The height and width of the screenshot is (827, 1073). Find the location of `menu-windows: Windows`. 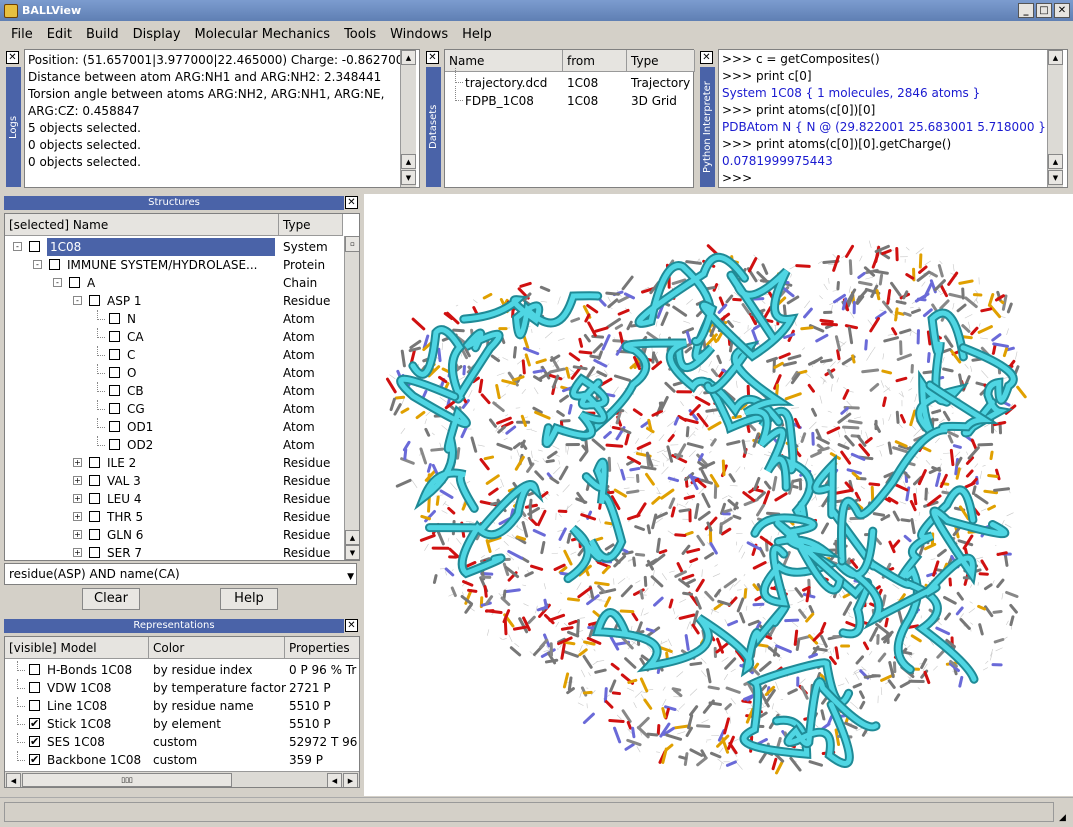

menu-windows: Windows is located at coordinates (419, 34).